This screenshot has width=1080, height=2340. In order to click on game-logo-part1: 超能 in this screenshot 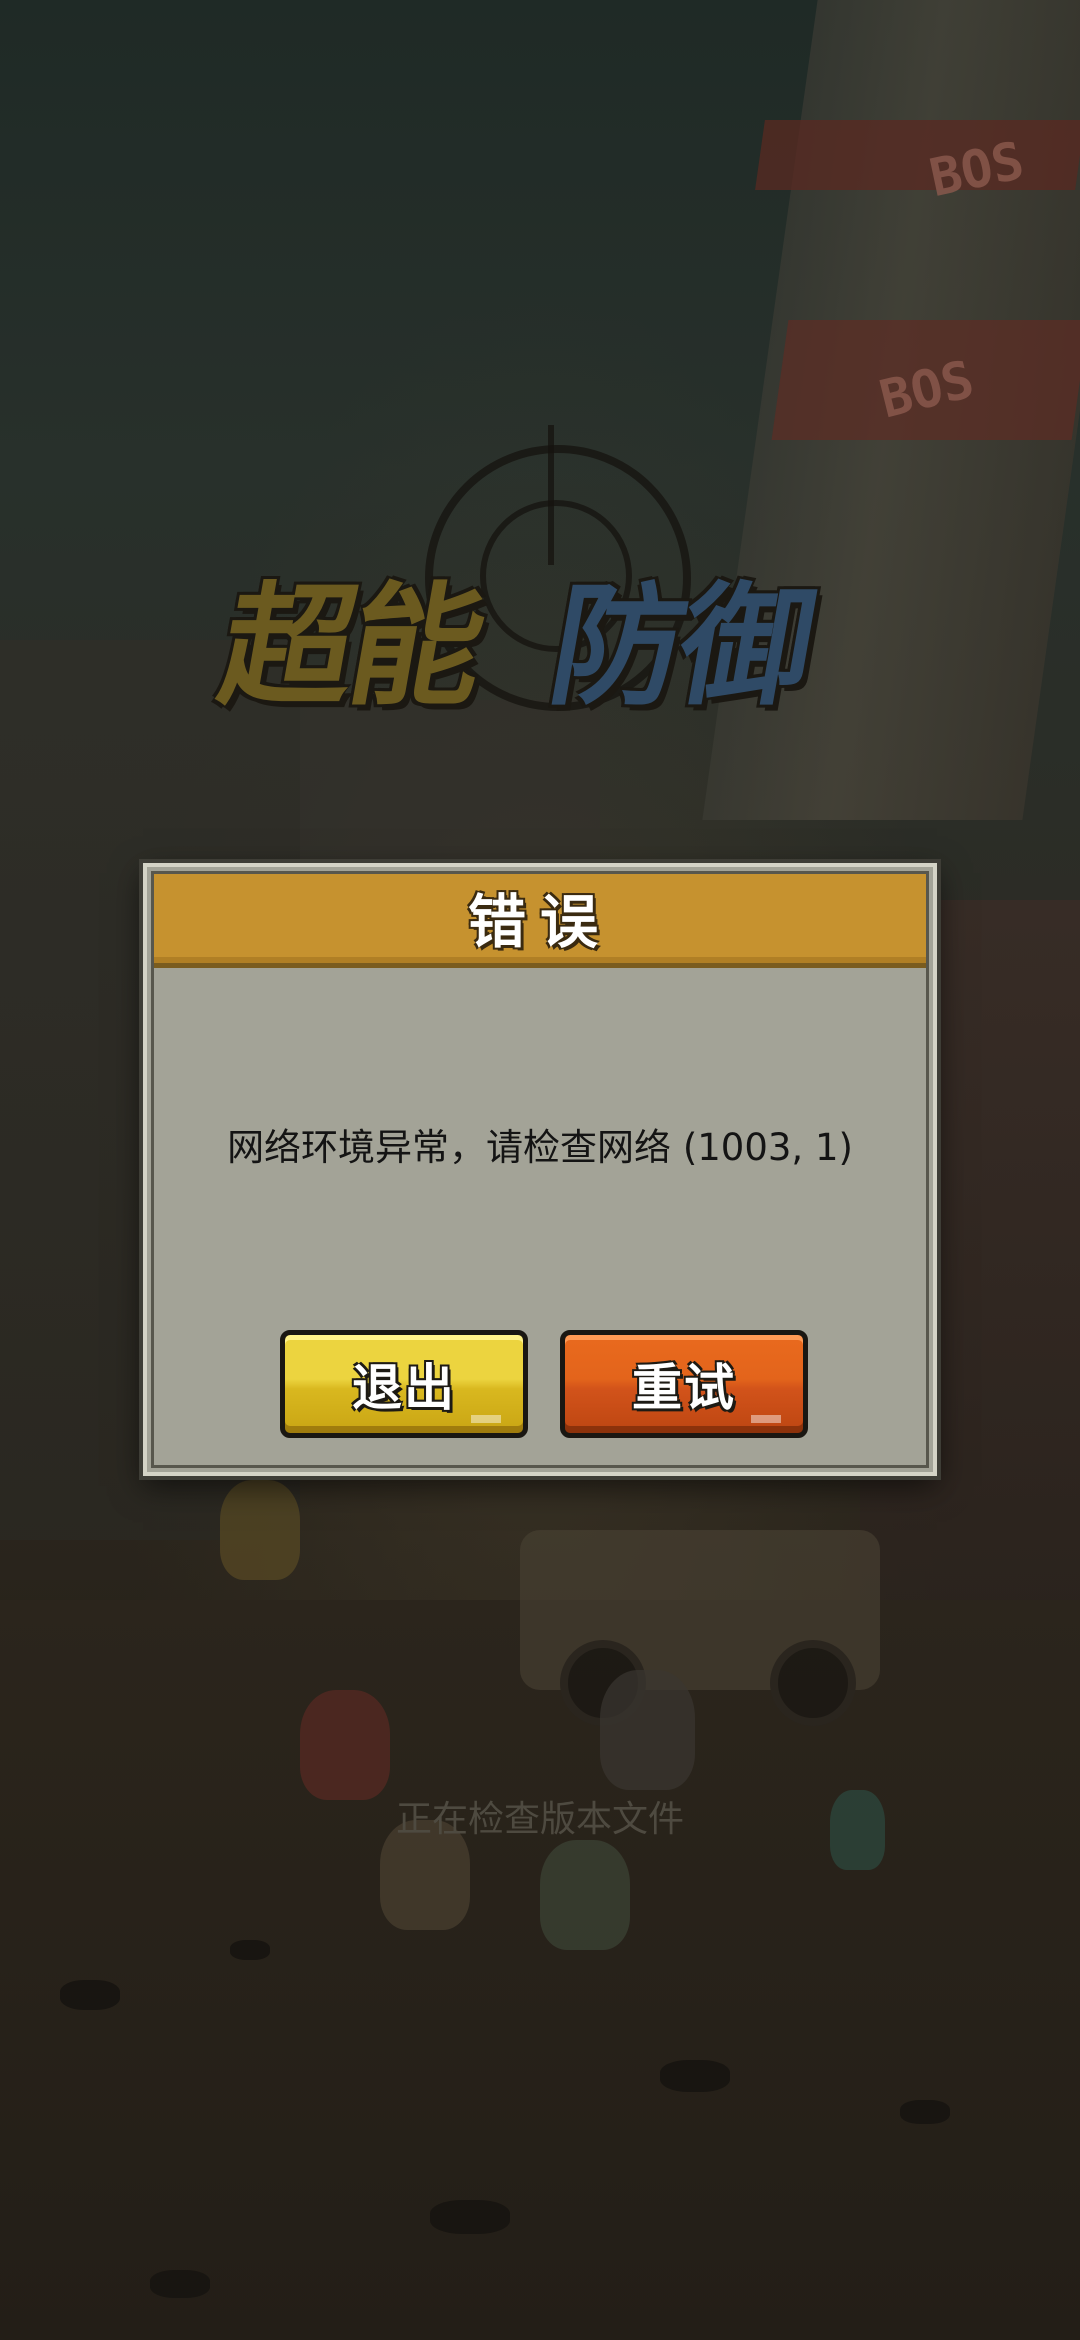, I will do `click(351, 647)`.